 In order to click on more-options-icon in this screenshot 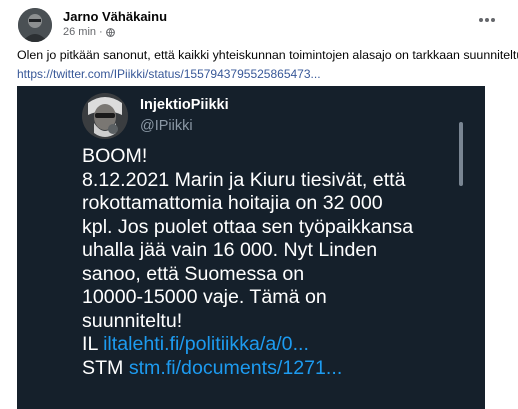, I will do `click(487, 20)`.